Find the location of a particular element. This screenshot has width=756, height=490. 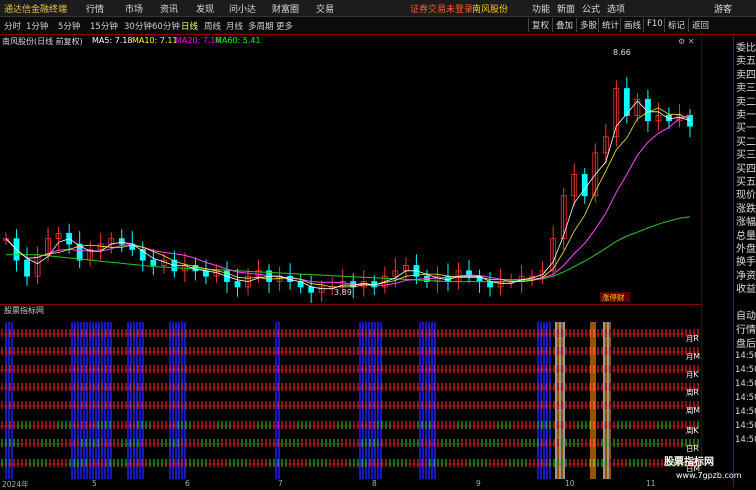

tab-1min: 1分钟 is located at coordinates (37, 26).